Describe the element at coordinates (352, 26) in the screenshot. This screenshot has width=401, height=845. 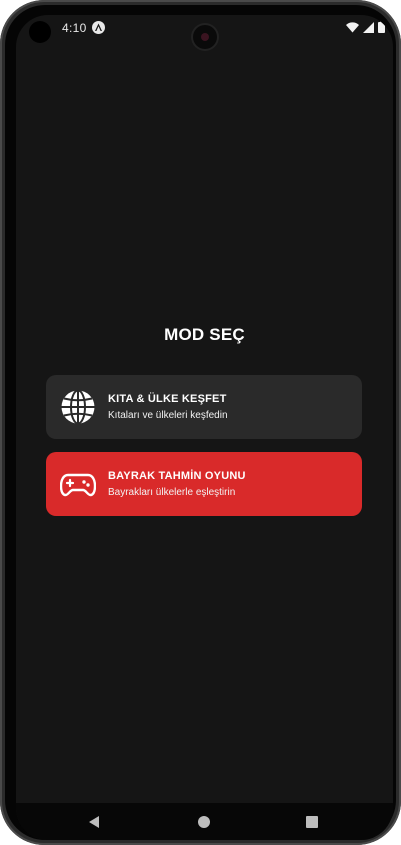
I see `wifi-icon` at that location.